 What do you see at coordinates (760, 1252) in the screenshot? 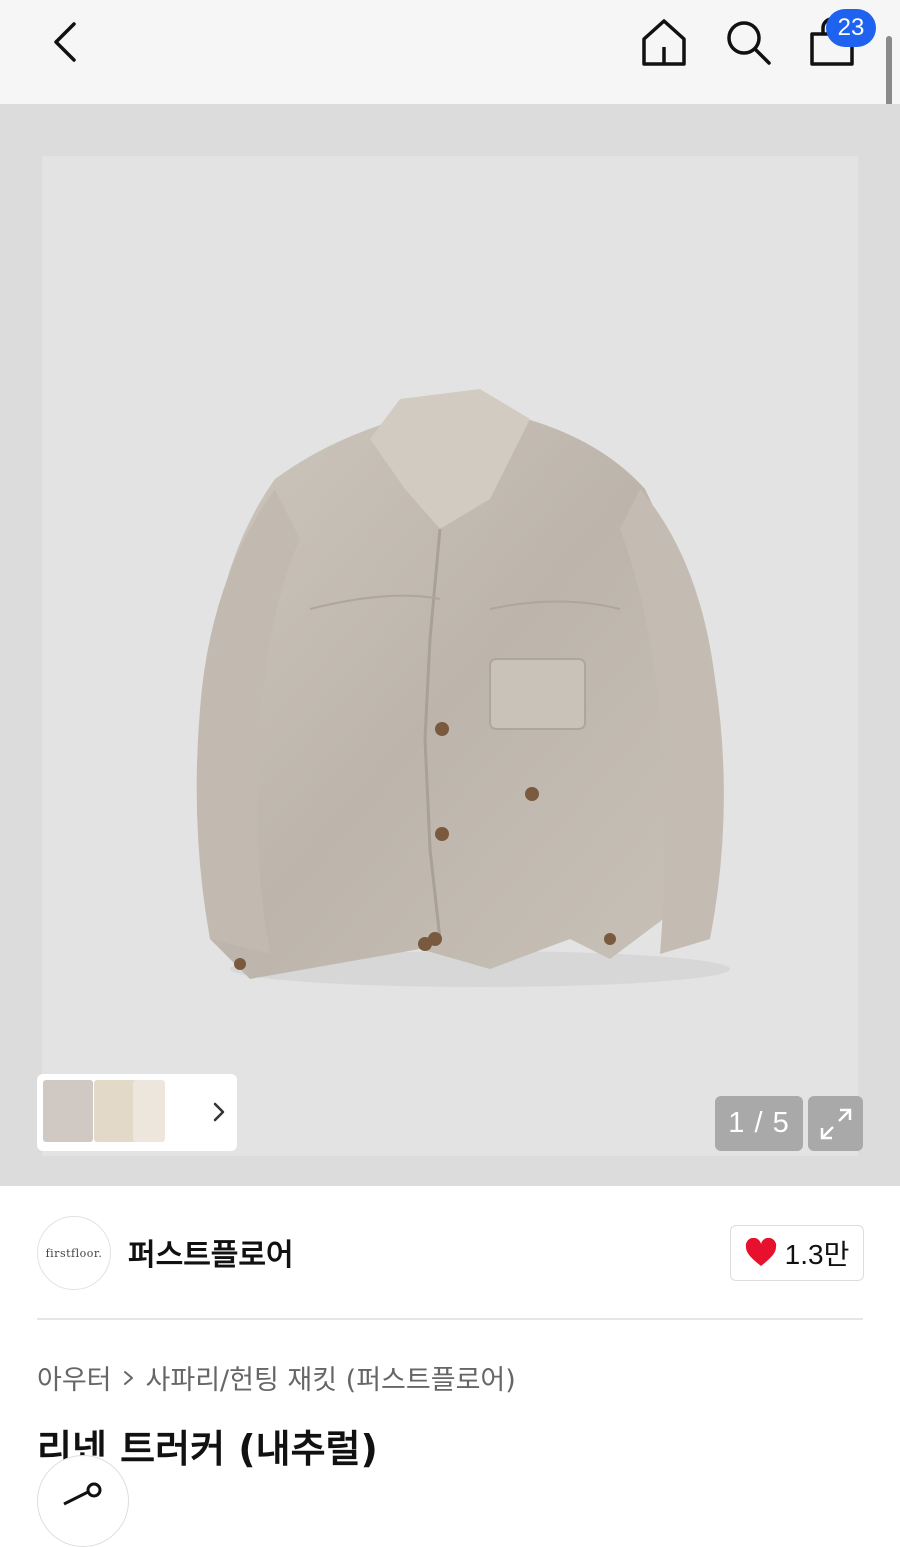
I see `heart-icon` at bounding box center [760, 1252].